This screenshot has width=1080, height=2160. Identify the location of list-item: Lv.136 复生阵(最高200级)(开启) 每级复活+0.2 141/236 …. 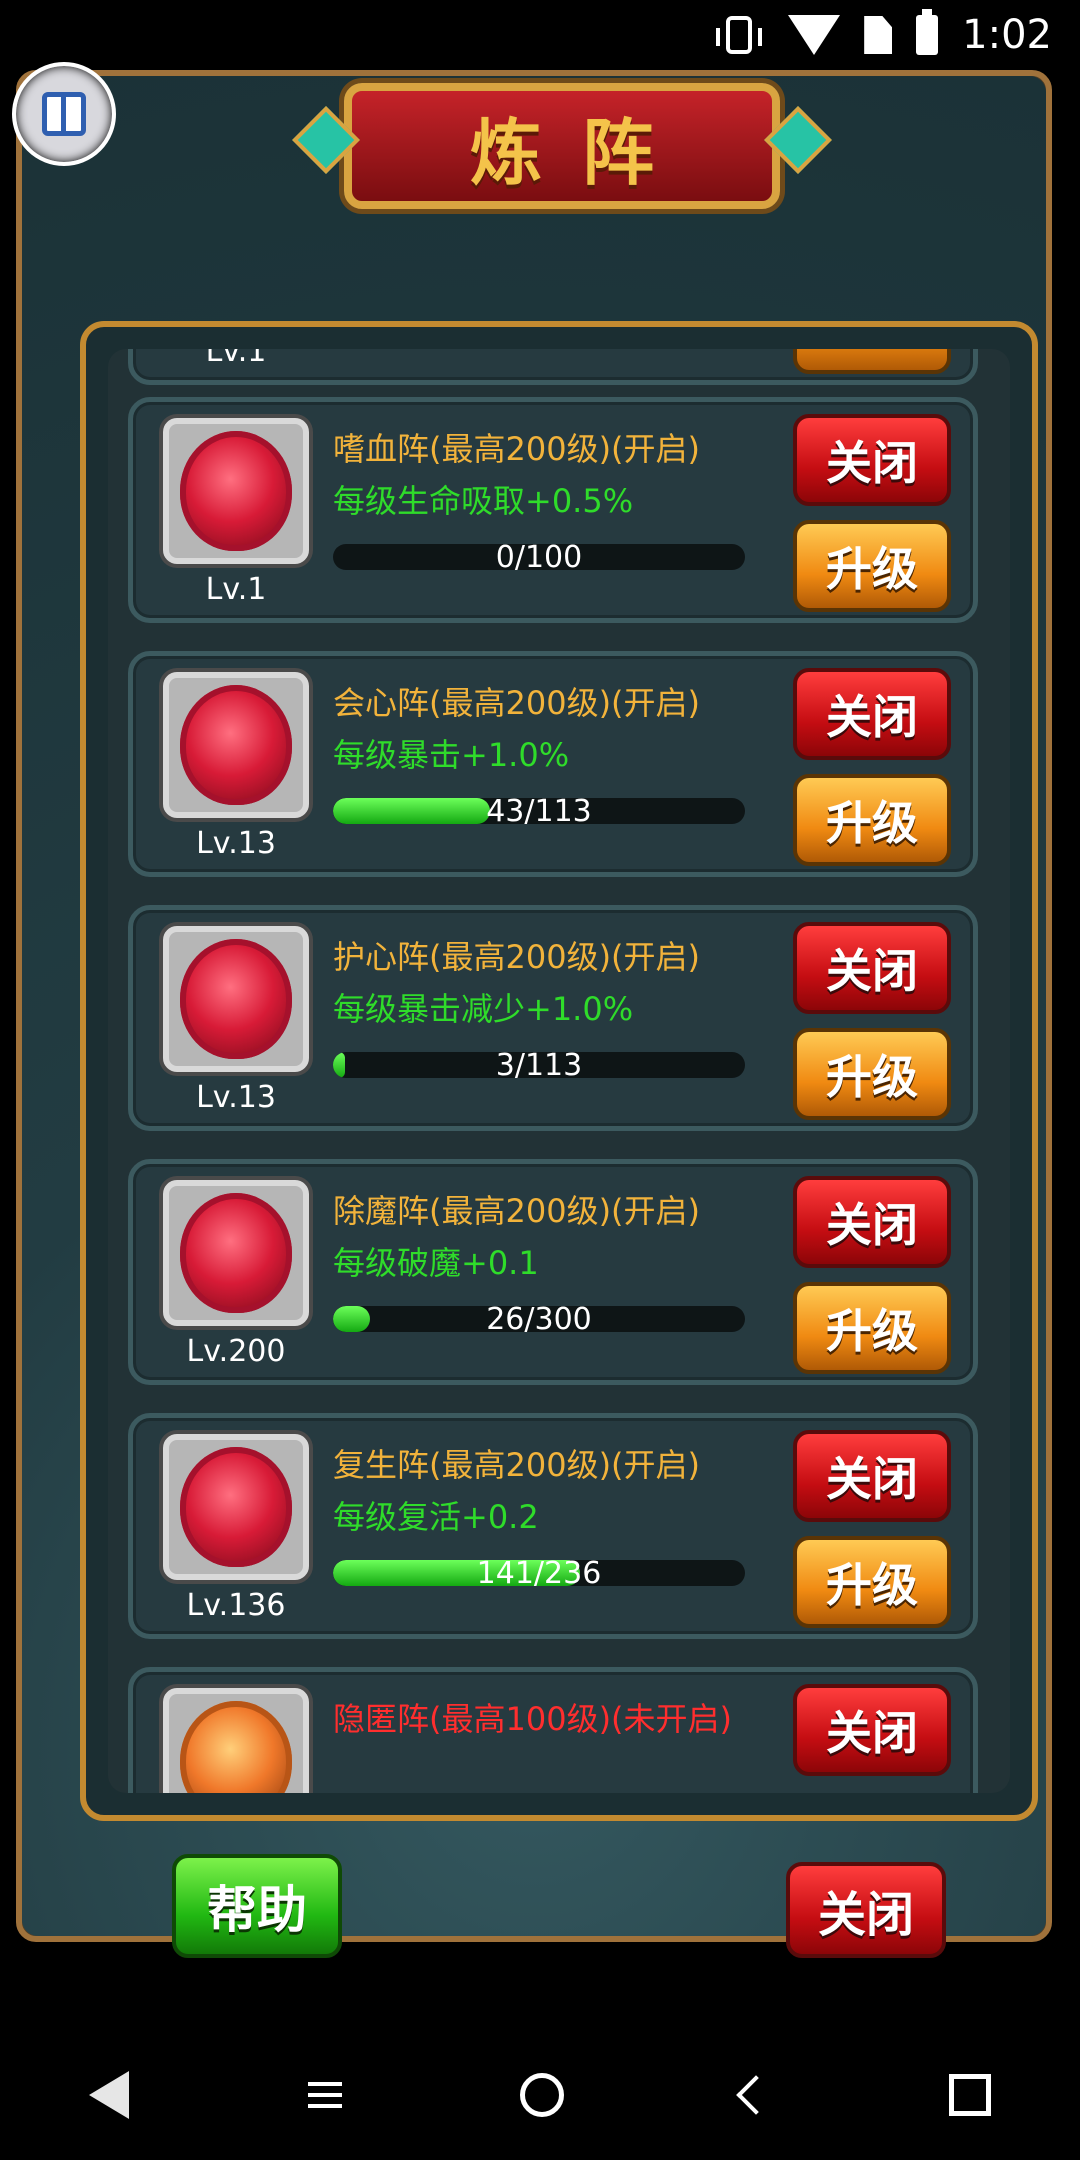
(553, 1526).